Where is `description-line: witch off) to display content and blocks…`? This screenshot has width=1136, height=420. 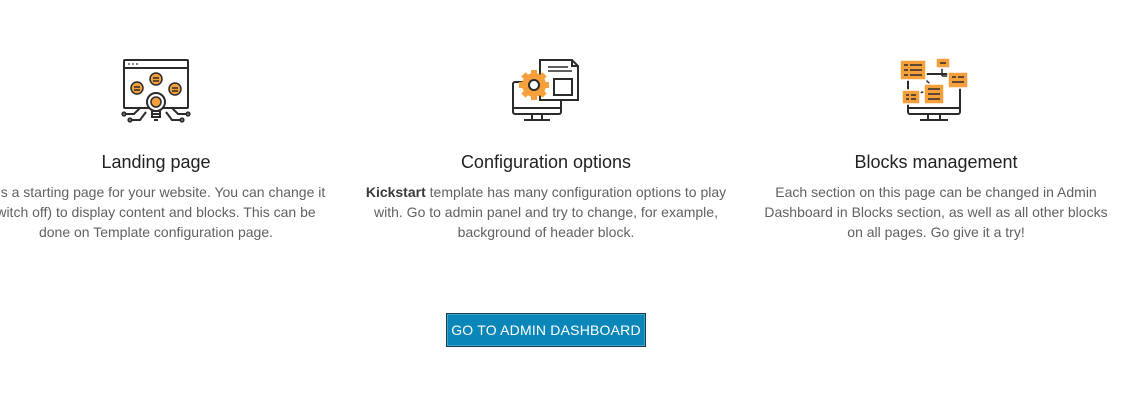
description-line: witch off) to display content and blocks… is located at coordinates (158, 212).